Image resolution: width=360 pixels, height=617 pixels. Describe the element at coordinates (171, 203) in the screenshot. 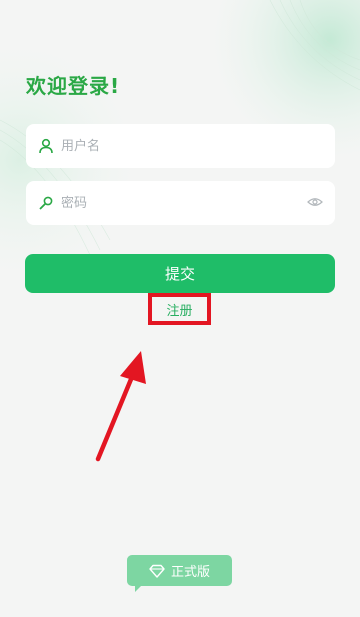

I see `password-input` at that location.